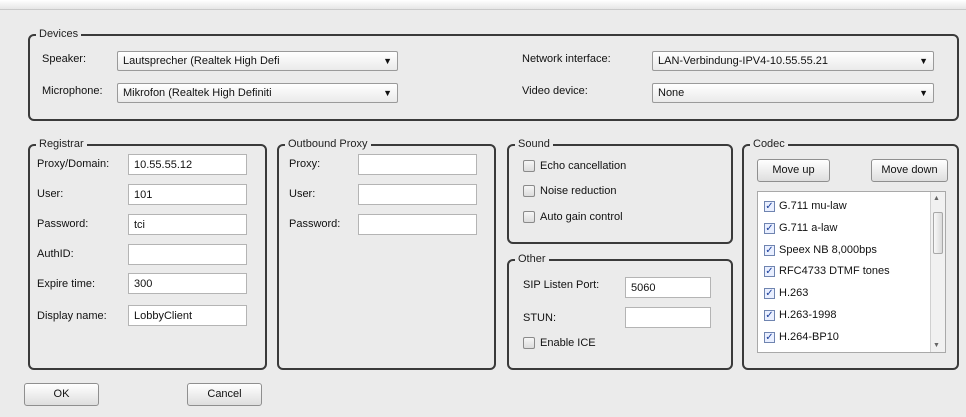 This screenshot has width=966, height=417. Describe the element at coordinates (561, 285) in the screenshot. I see `sip-listen-port-label: SIP Listen Port:` at that location.